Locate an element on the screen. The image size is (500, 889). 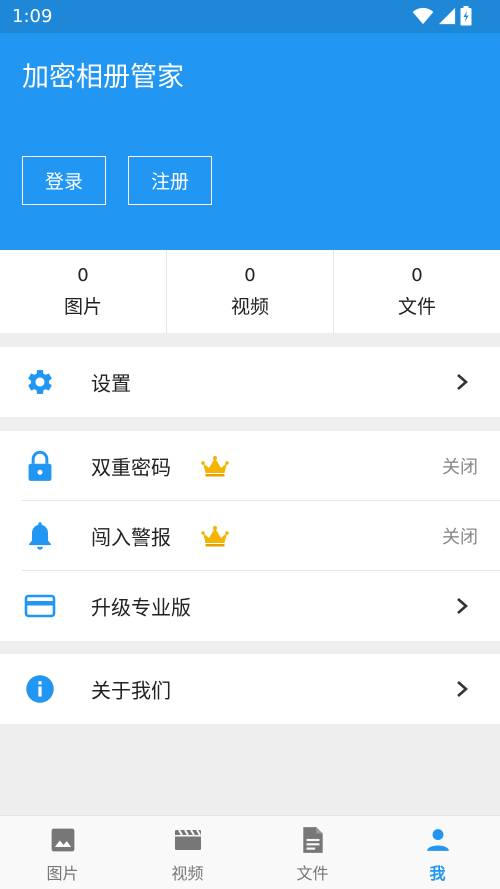
upgrade-label: 升级专业版 is located at coordinates (141, 607).